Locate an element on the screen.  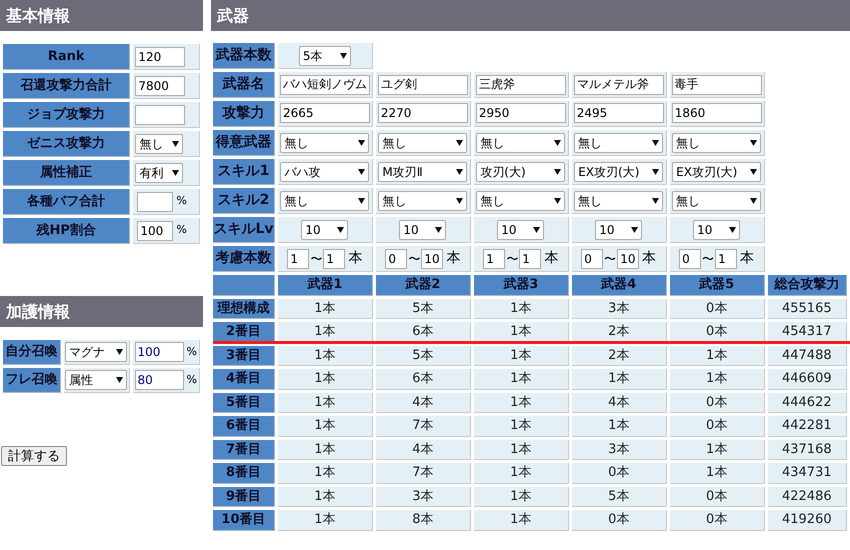
table-cell: 454317 is located at coordinates (807, 332).